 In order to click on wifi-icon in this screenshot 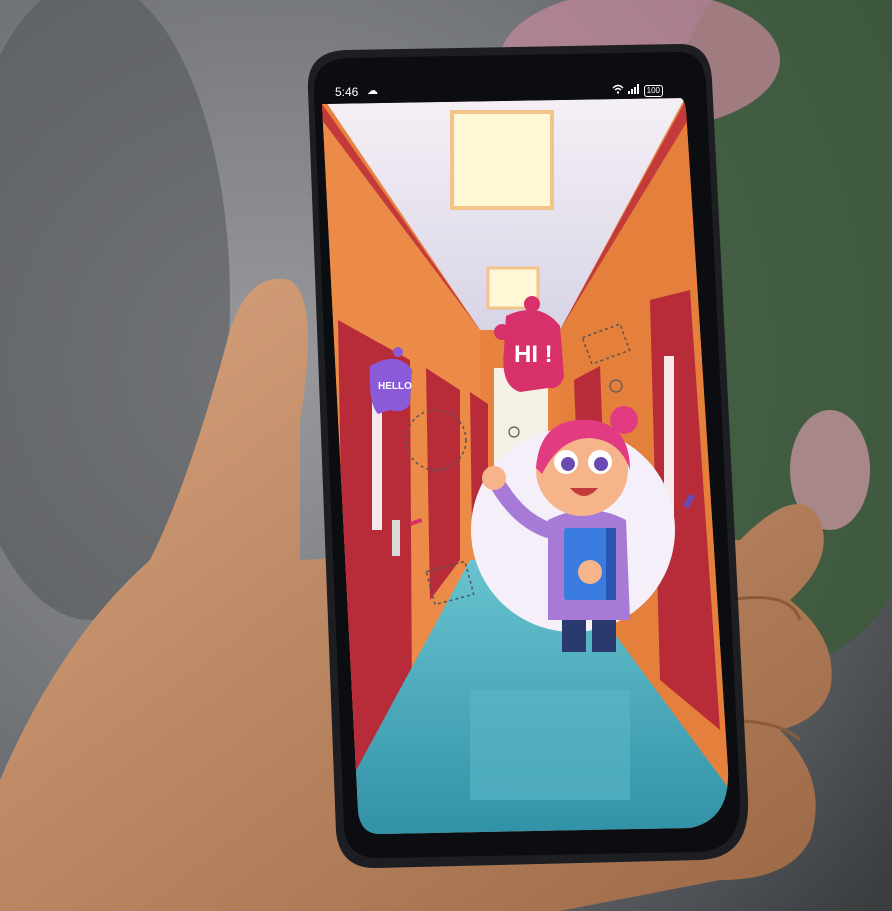, I will do `click(618, 90)`.